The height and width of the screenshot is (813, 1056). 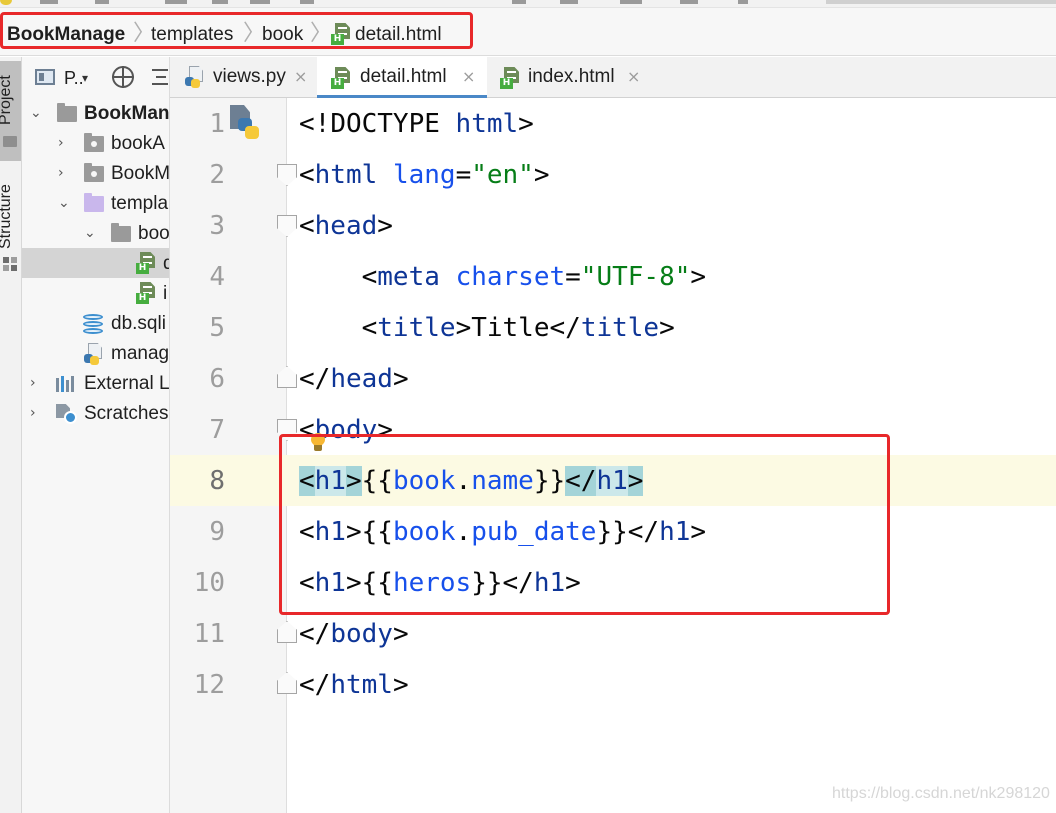 What do you see at coordinates (217, 481) in the screenshot?
I see `line-number: 8` at bounding box center [217, 481].